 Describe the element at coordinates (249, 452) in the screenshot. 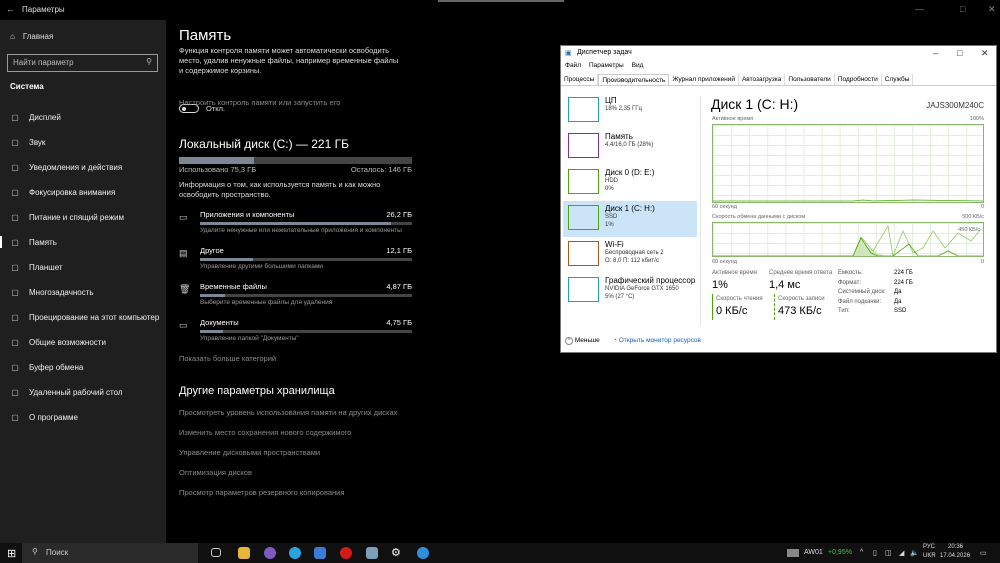

I see `storage-link: Управление дисковыми пространствами` at that location.